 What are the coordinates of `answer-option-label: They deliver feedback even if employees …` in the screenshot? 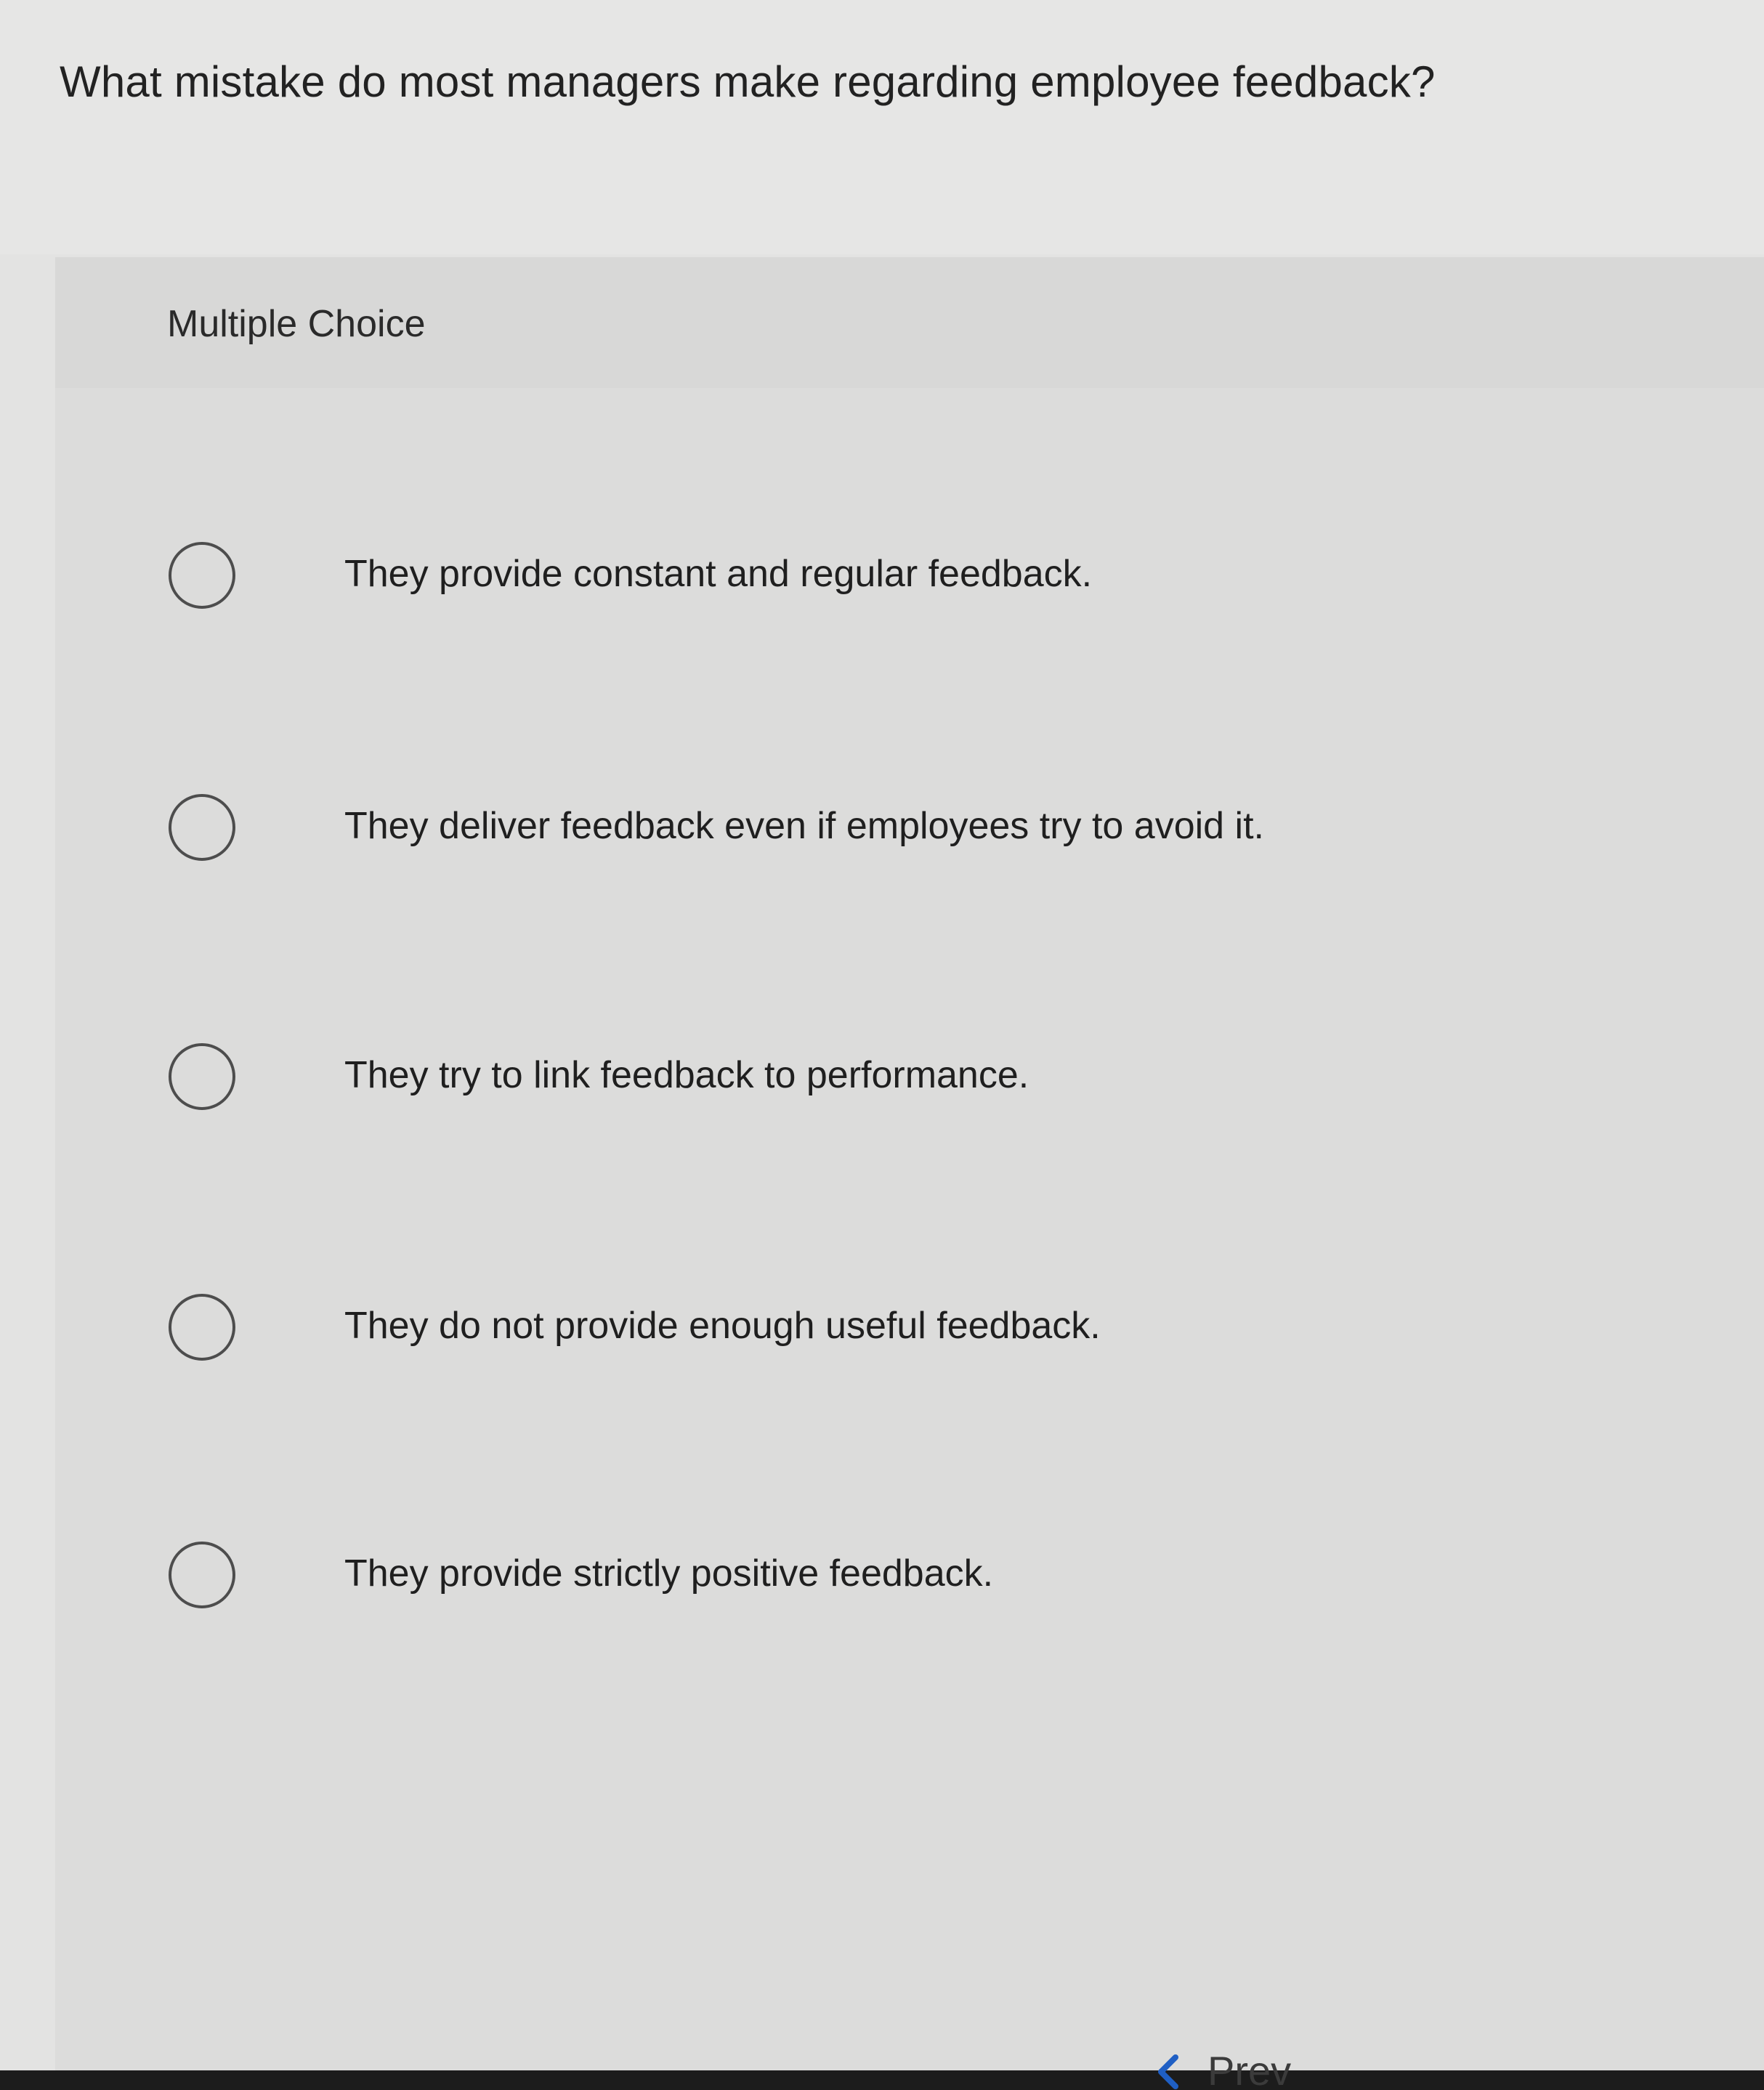 It's located at (804, 826).